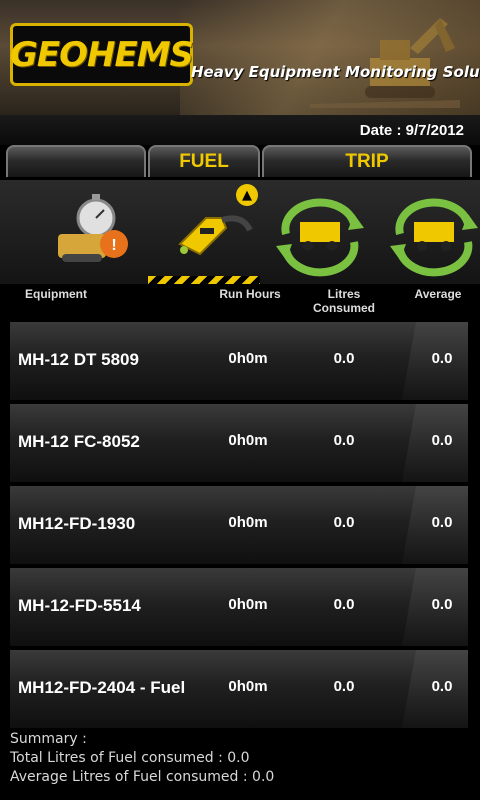  Describe the element at coordinates (79, 605) in the screenshot. I see `equipment-name: MH-12-FD-5514` at that location.